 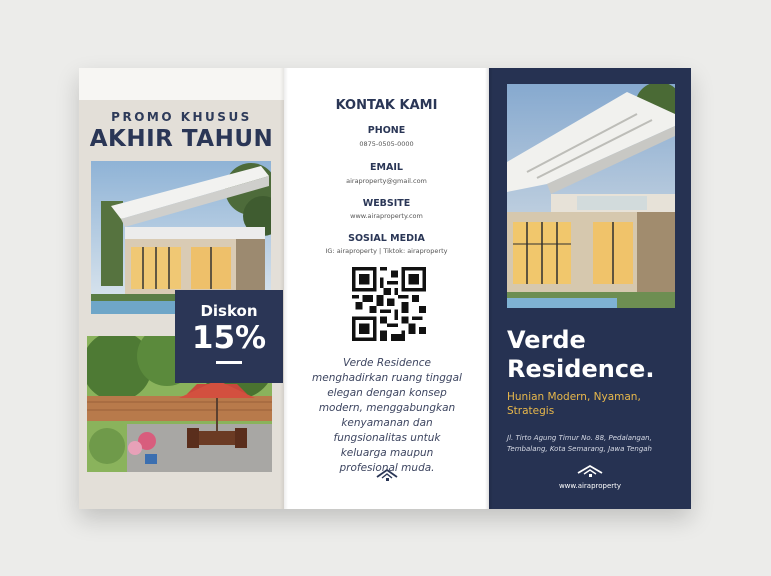 What do you see at coordinates (386, 203) in the screenshot?
I see `website-label: WEBSITE` at bounding box center [386, 203].